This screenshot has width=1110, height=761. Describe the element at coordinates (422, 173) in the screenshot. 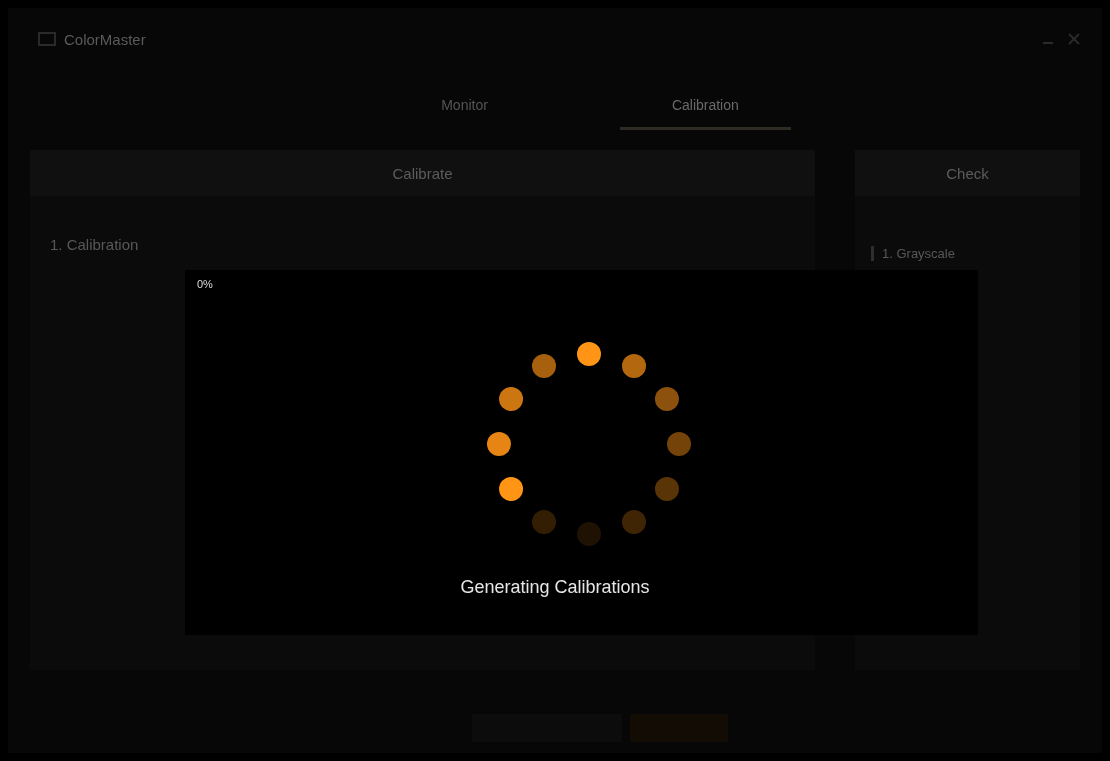

I see `panel-header: Calibrate` at that location.